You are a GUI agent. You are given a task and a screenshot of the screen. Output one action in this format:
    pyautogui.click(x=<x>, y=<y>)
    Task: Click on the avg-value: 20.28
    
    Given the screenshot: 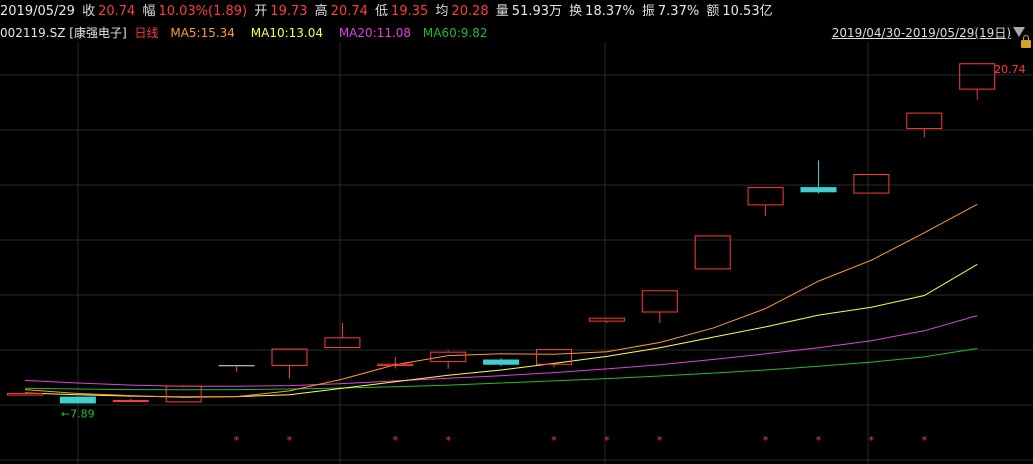 What is the action you would take?
    pyautogui.click(x=470, y=11)
    